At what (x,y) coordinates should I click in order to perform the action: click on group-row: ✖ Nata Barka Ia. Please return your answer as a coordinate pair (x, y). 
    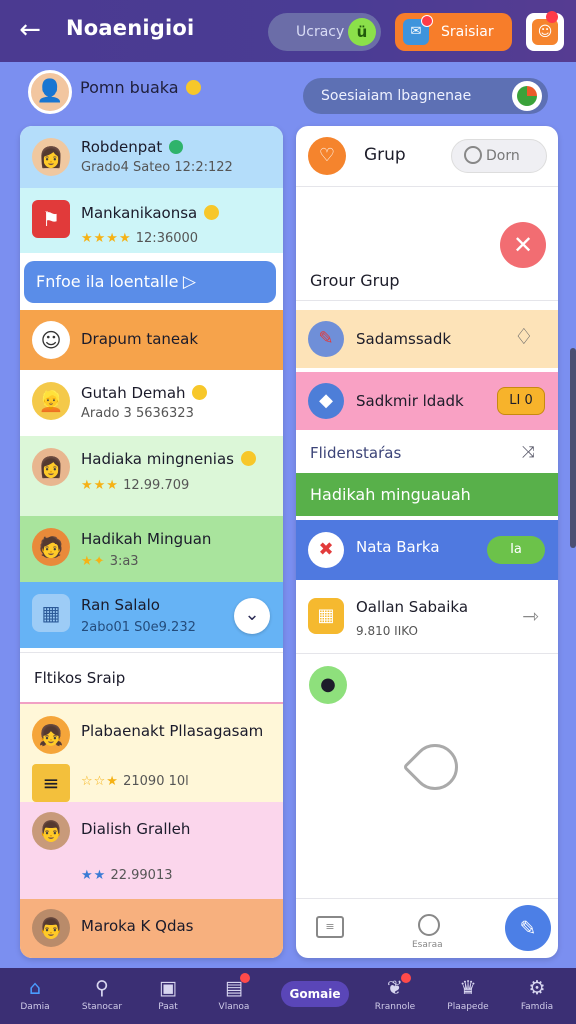
    Looking at the image, I should click on (427, 550).